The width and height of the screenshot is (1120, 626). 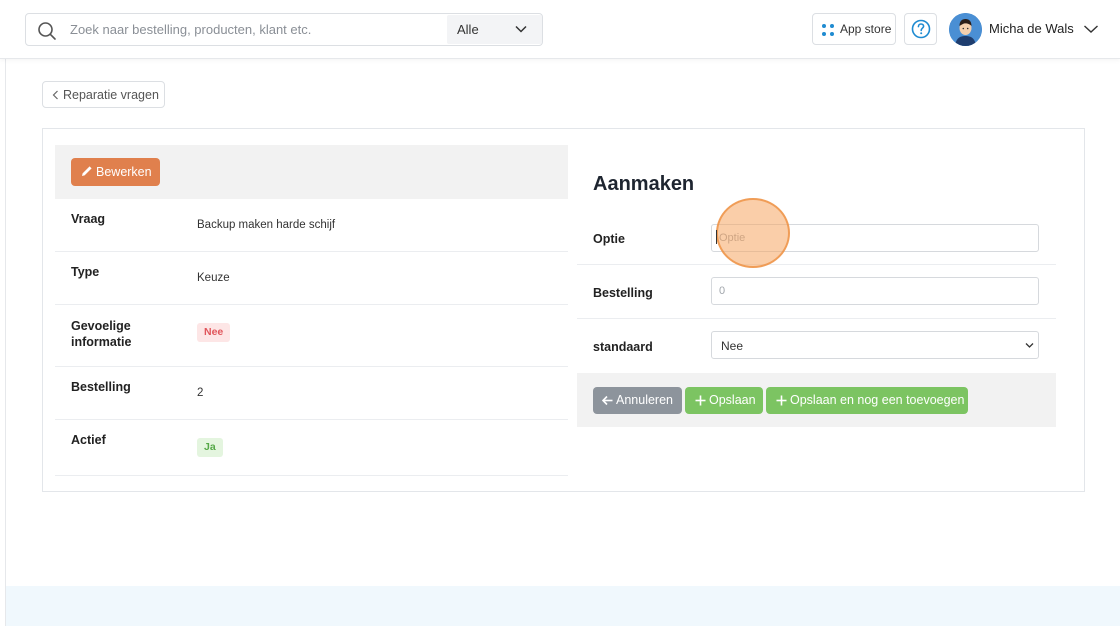 What do you see at coordinates (1031, 28) in the screenshot?
I see `user-name: Micha de Wals` at bounding box center [1031, 28].